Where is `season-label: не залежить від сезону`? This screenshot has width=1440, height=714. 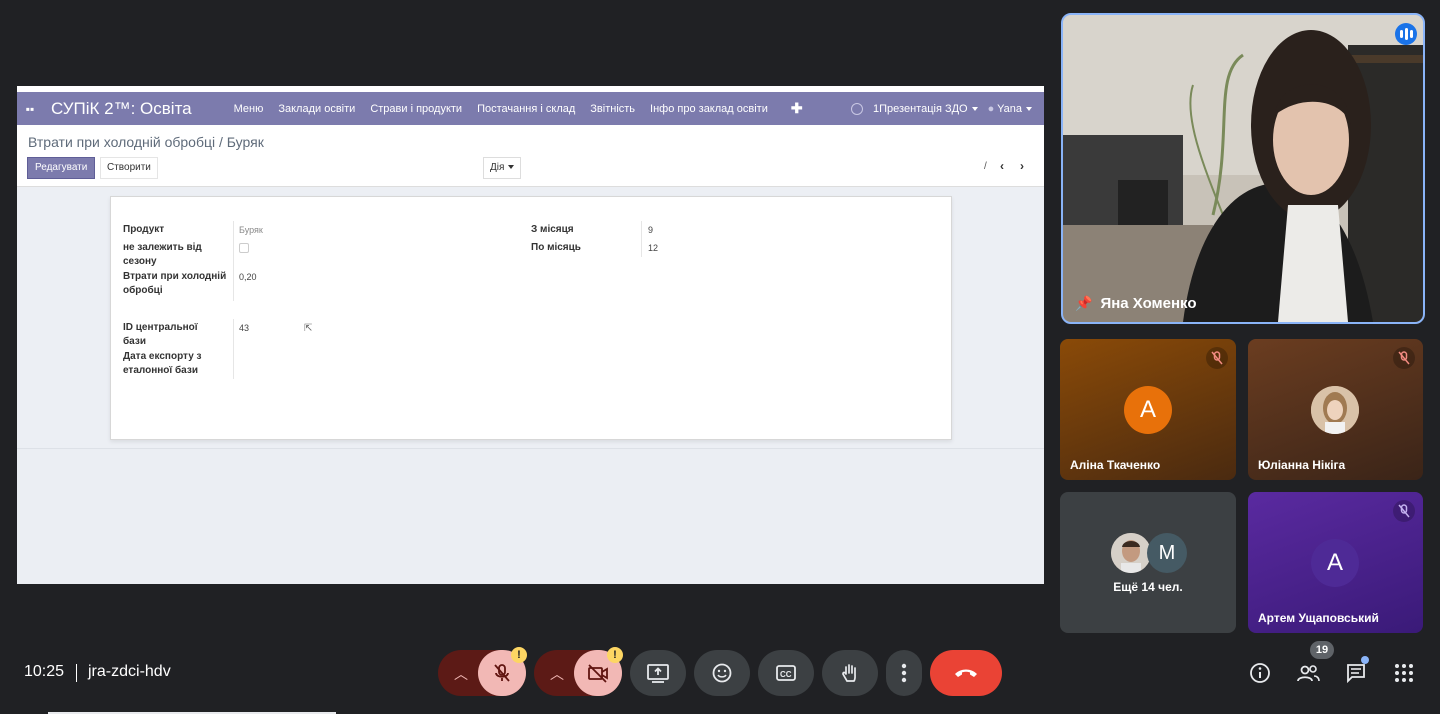
season-label: не залежить від сезону is located at coordinates (162, 254).